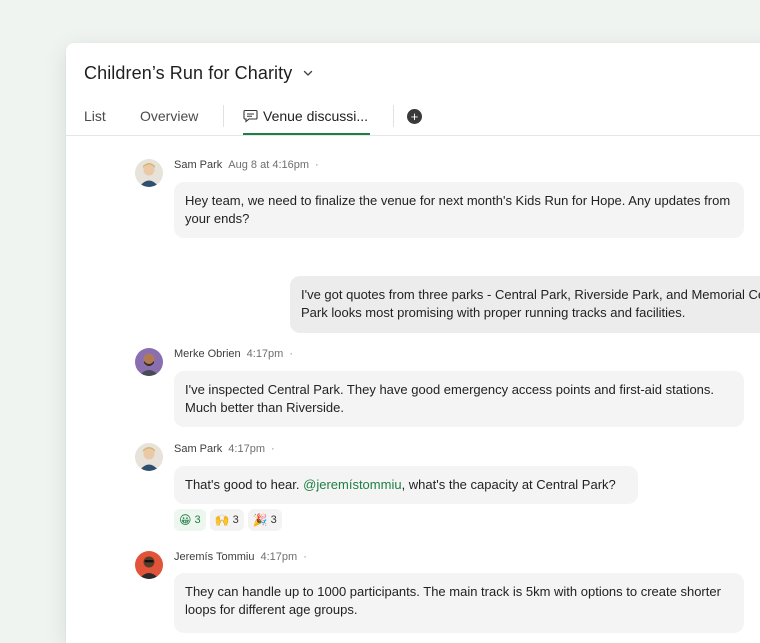  I want to click on message-meta: Sam Park 4:17pm ·, so click(224, 449).